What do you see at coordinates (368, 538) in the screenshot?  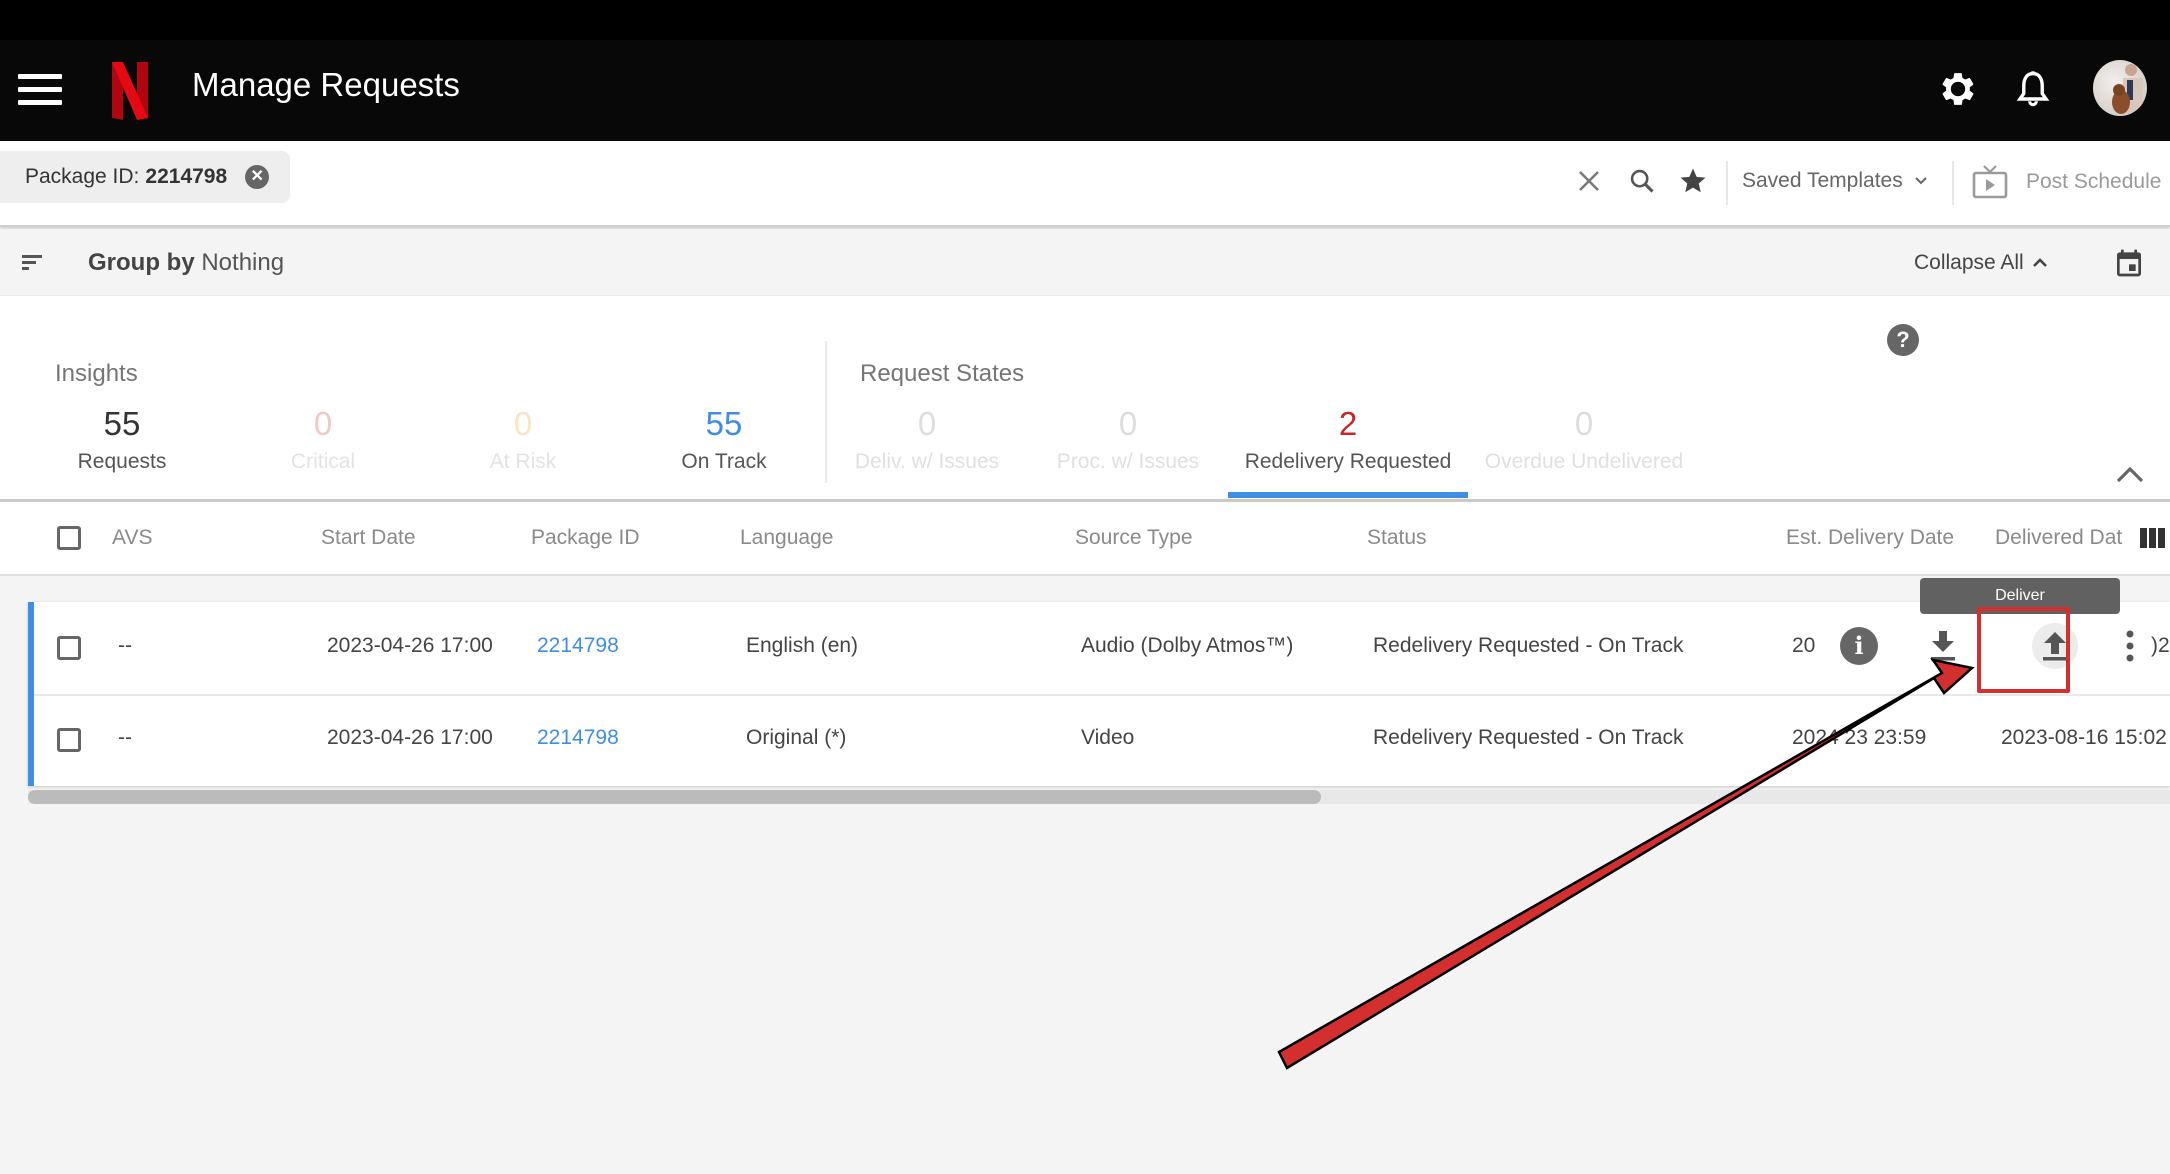 I see `column-header-start-date: Start Date` at bounding box center [368, 538].